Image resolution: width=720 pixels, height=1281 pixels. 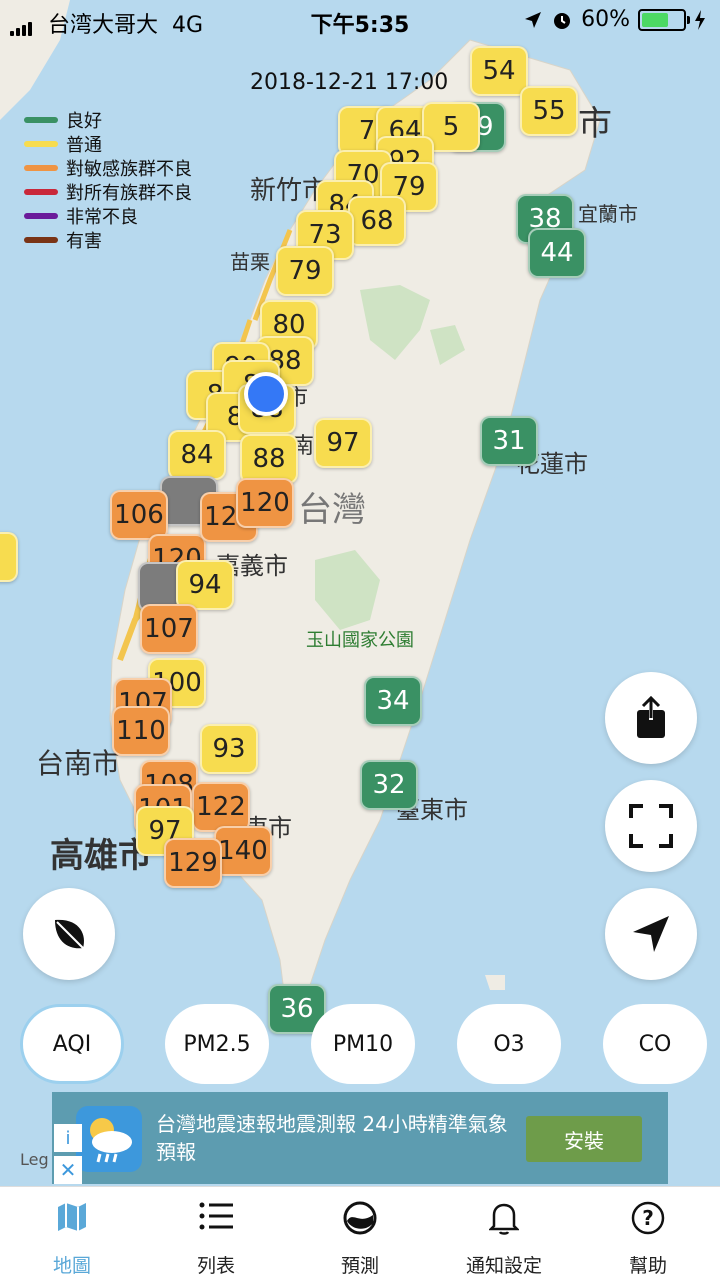 I want to click on map-icon, so click(x=72, y=1217).